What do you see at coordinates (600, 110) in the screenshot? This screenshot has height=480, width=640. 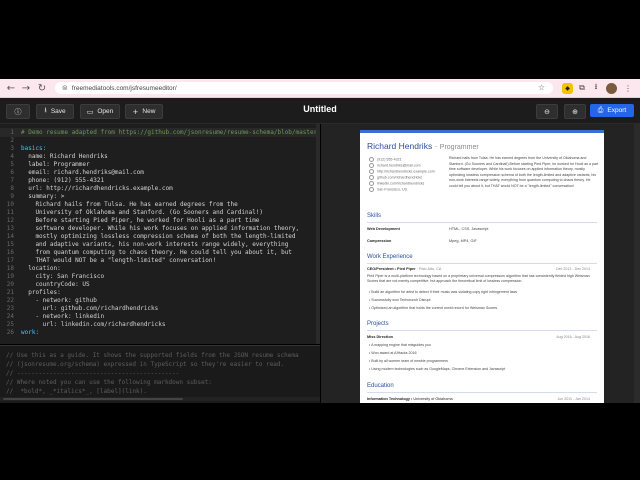 I see `export-icon: ⎙` at bounding box center [600, 110].